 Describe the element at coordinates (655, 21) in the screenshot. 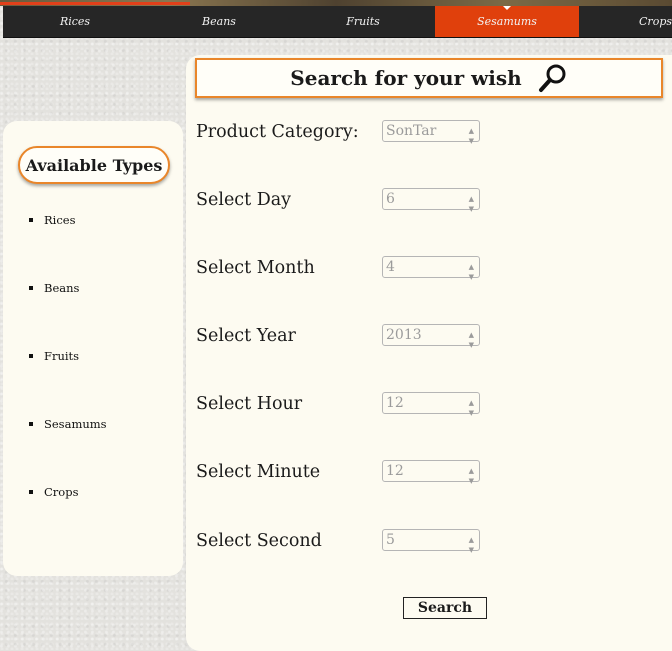

I see `nav-item-crops-label: Crops` at that location.